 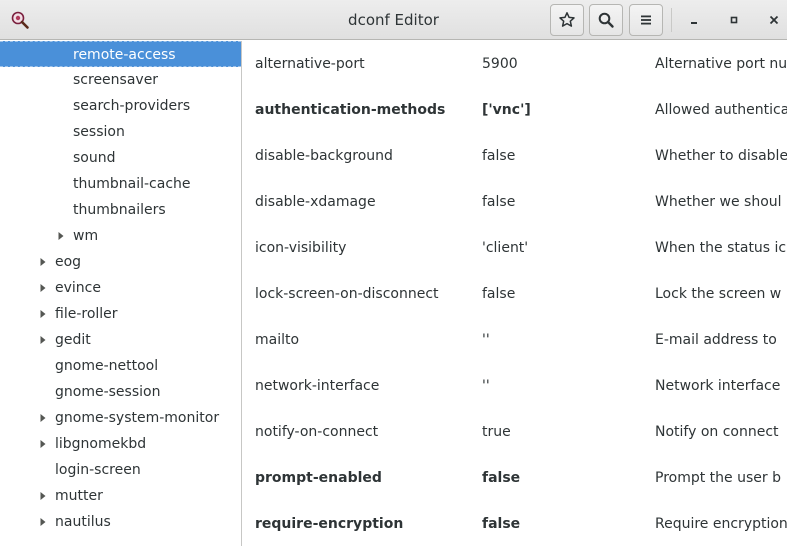 I want to click on sidebar-item-gedit: gedit, so click(x=120, y=340).